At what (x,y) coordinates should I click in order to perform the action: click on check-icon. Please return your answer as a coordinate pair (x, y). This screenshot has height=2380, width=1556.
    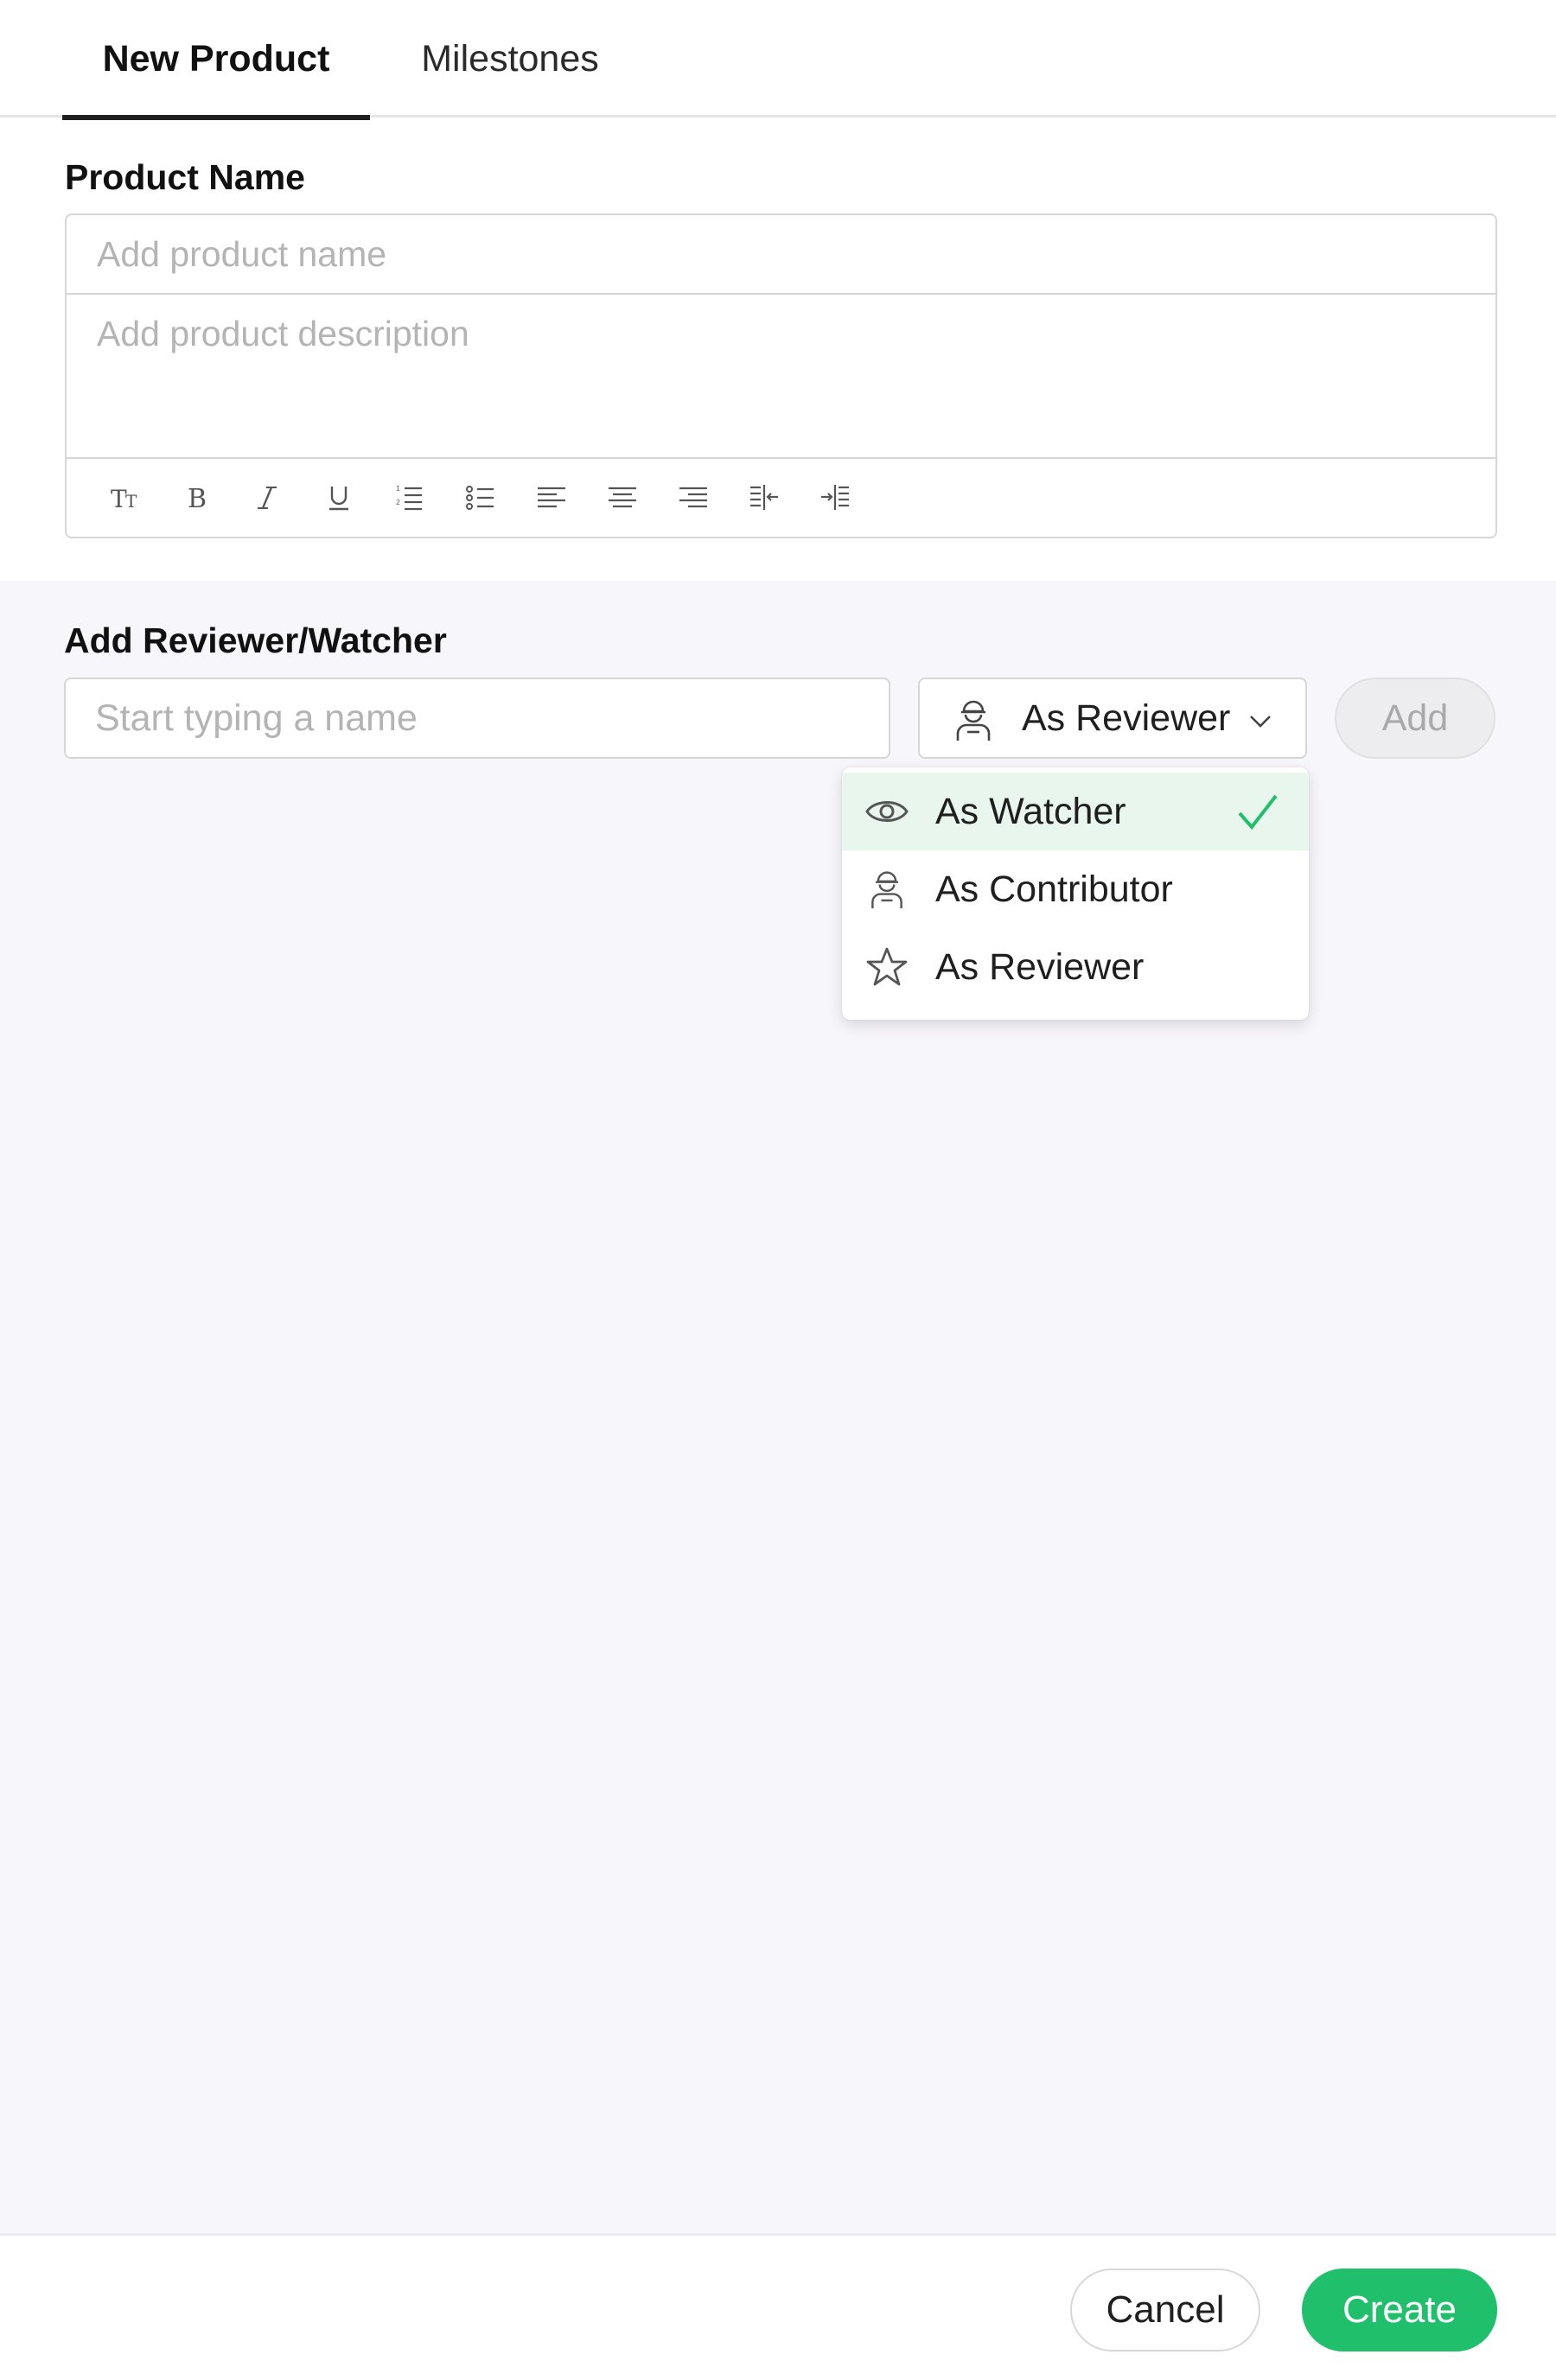
    Looking at the image, I should click on (1258, 812).